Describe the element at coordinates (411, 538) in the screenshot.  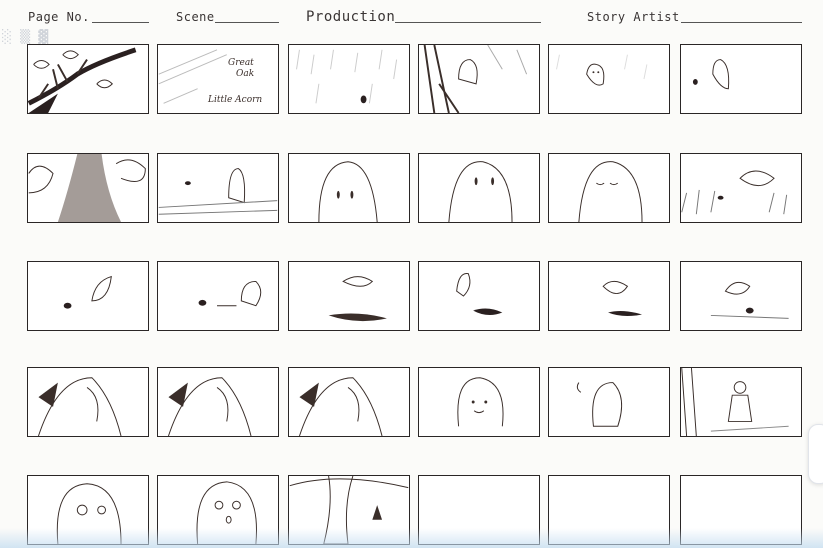
I see `bottom-cloud-decoration` at that location.